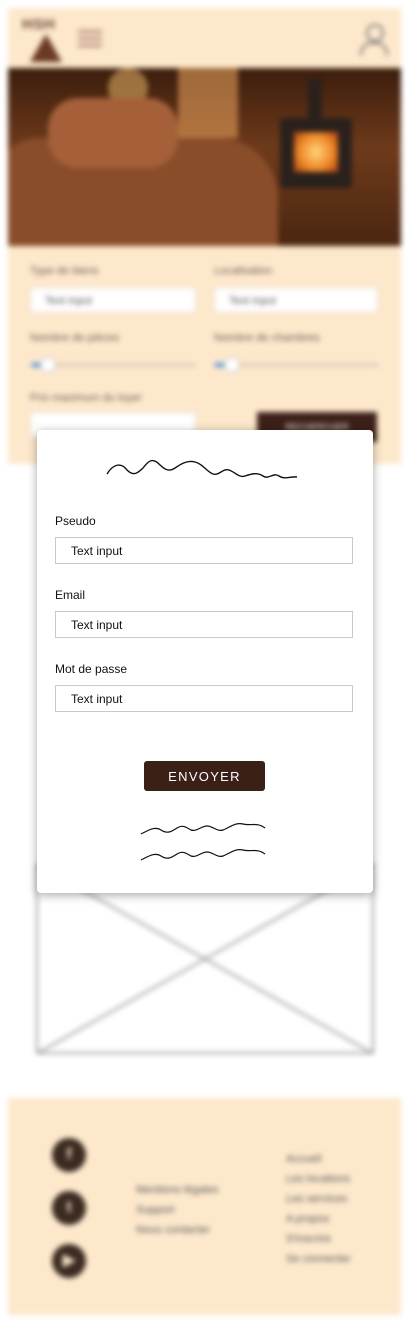 The height and width of the screenshot is (1323, 409). What do you see at coordinates (204, 550) in the screenshot?
I see `pseudo-input` at bounding box center [204, 550].